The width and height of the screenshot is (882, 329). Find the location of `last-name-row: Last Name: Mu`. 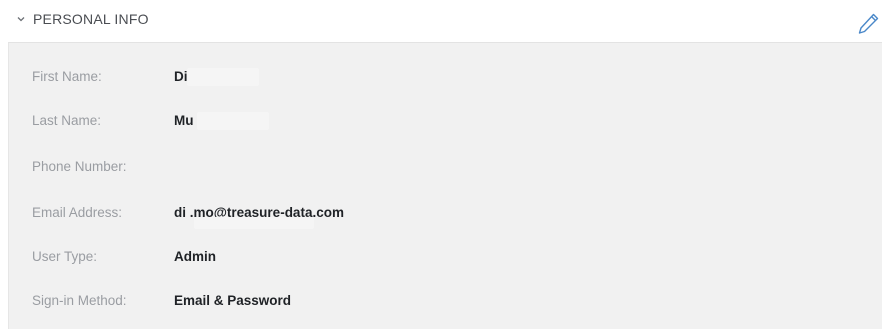

last-name-row: Last Name: Mu is located at coordinates (445, 122).